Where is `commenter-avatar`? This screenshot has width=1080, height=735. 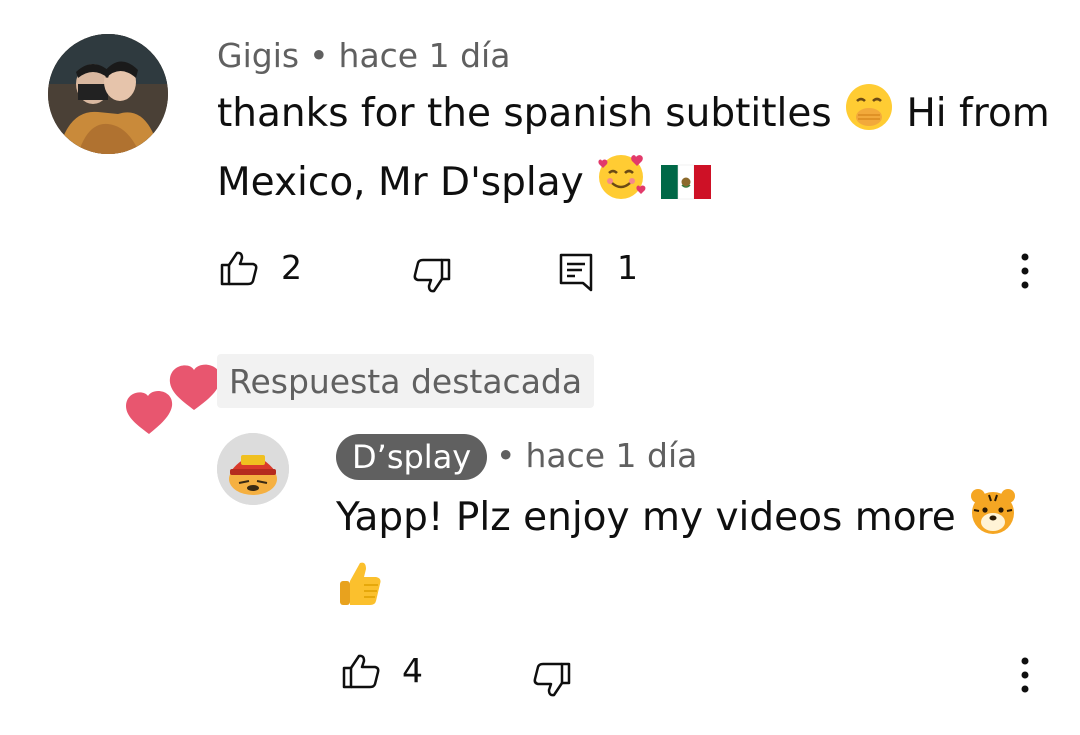
commenter-avatar is located at coordinates (108, 94).